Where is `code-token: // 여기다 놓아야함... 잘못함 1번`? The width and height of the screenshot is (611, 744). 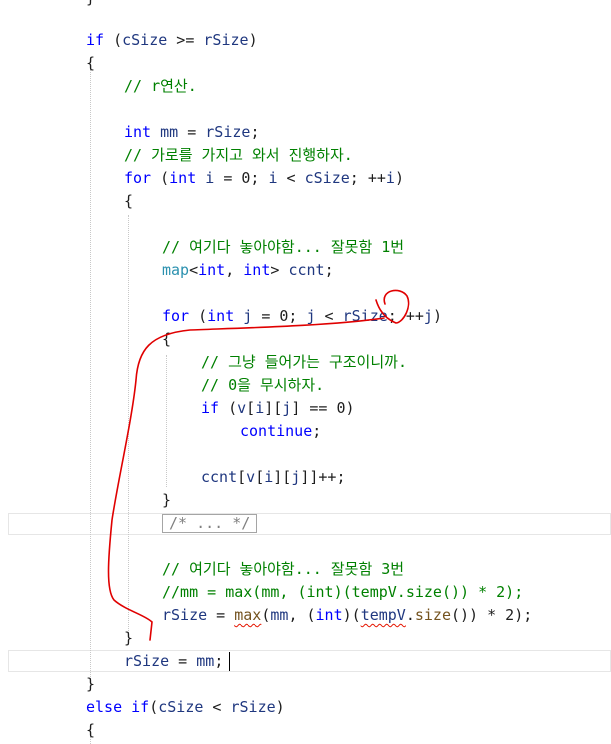 code-token: // 여기다 놓아야함... 잘못함 1번 is located at coordinates (283, 247).